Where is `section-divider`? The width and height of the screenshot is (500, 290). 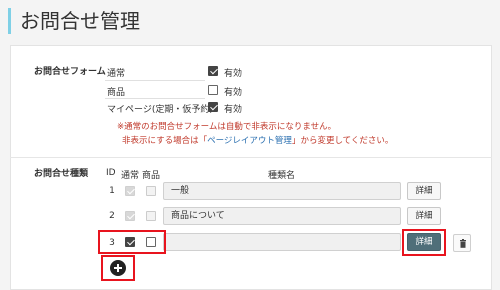 section-divider is located at coordinates (251, 157).